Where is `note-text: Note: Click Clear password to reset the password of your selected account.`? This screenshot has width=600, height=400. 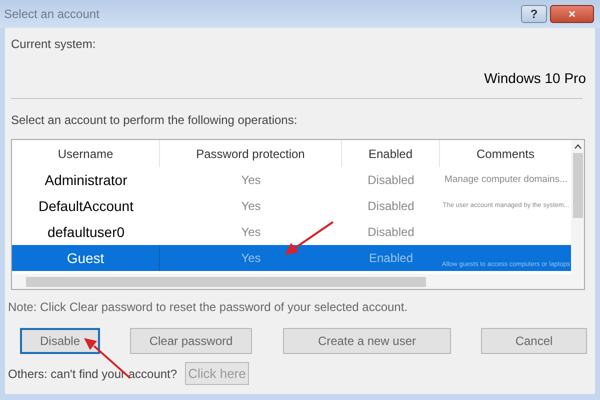 note-text: Note: Click Clear password to reset the password of your selected account. is located at coordinates (208, 307).